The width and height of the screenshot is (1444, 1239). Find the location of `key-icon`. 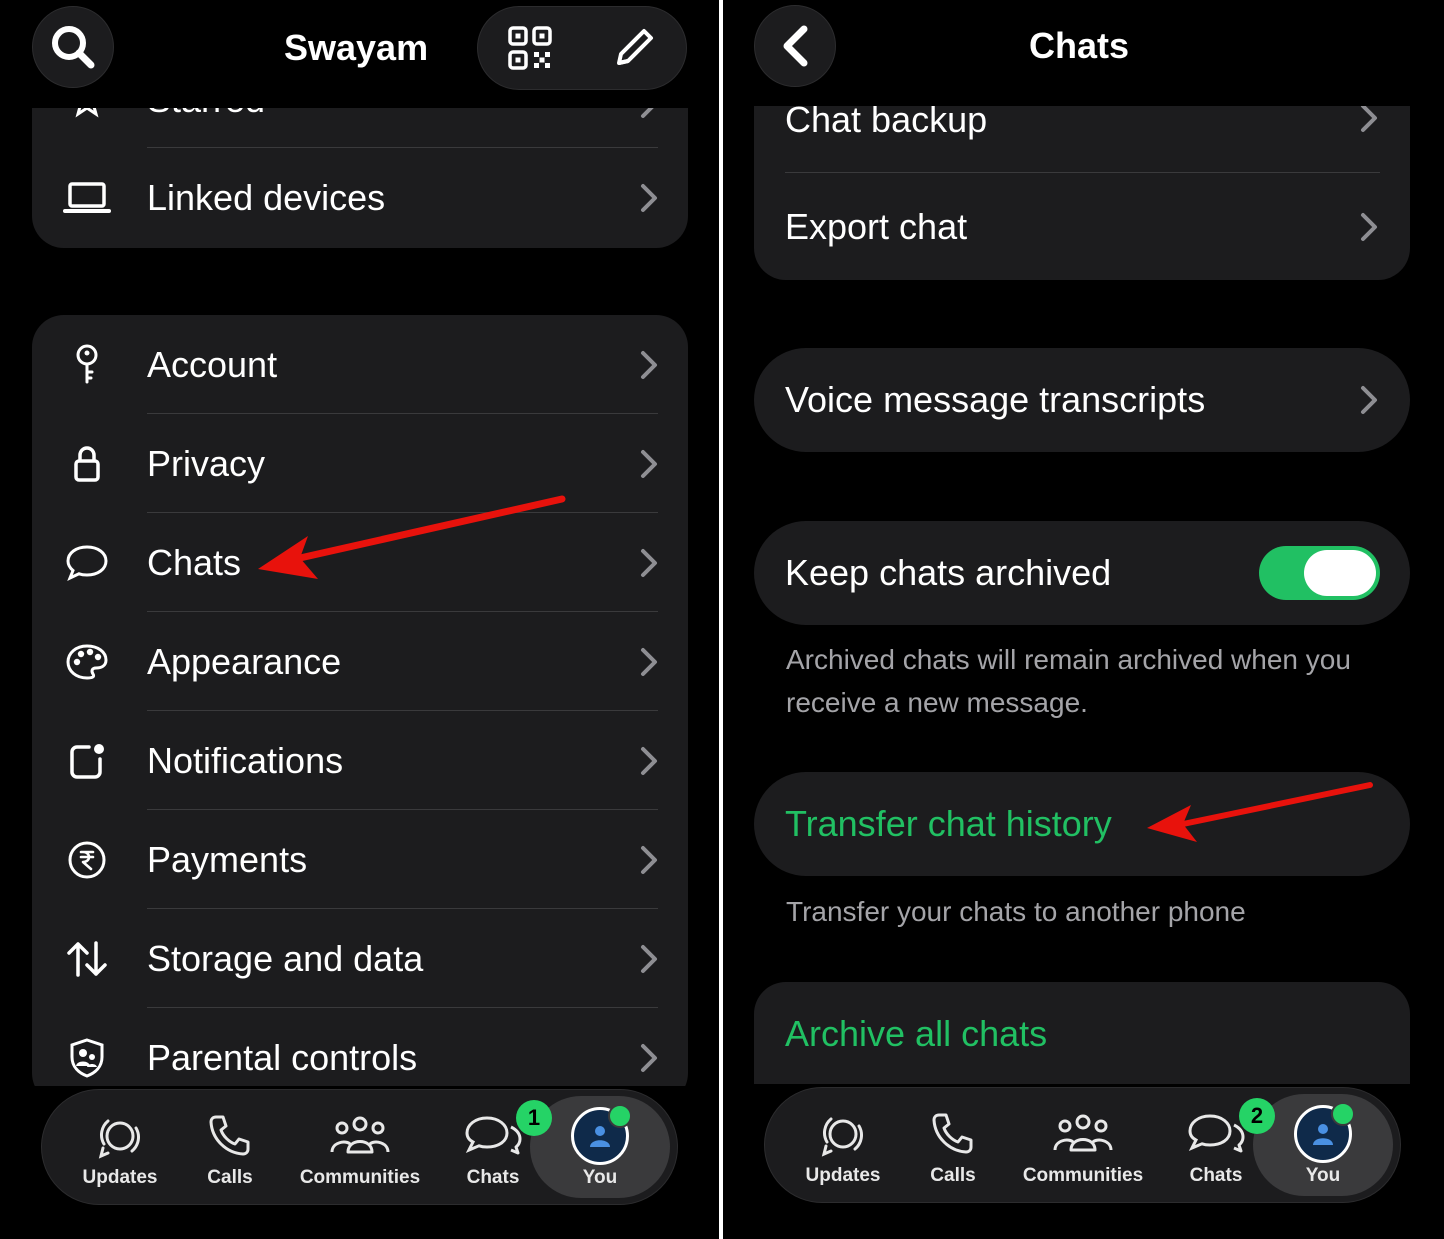

key-icon is located at coordinates (87, 365).